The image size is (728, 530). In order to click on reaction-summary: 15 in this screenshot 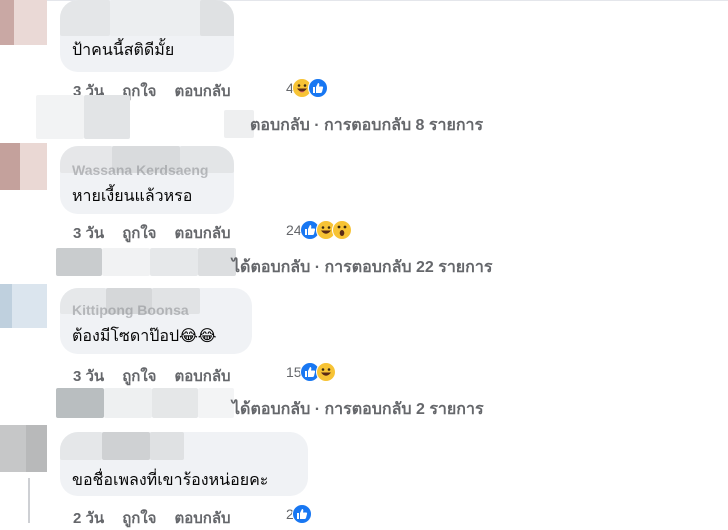, I will do `click(311, 372)`.